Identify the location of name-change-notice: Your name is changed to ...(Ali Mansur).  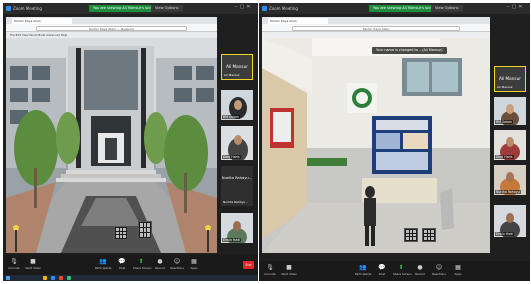
(409, 50).